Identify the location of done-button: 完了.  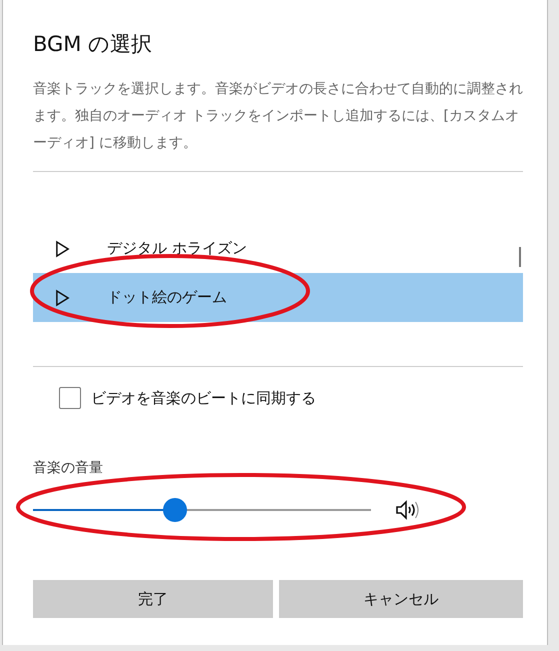
(152, 599).